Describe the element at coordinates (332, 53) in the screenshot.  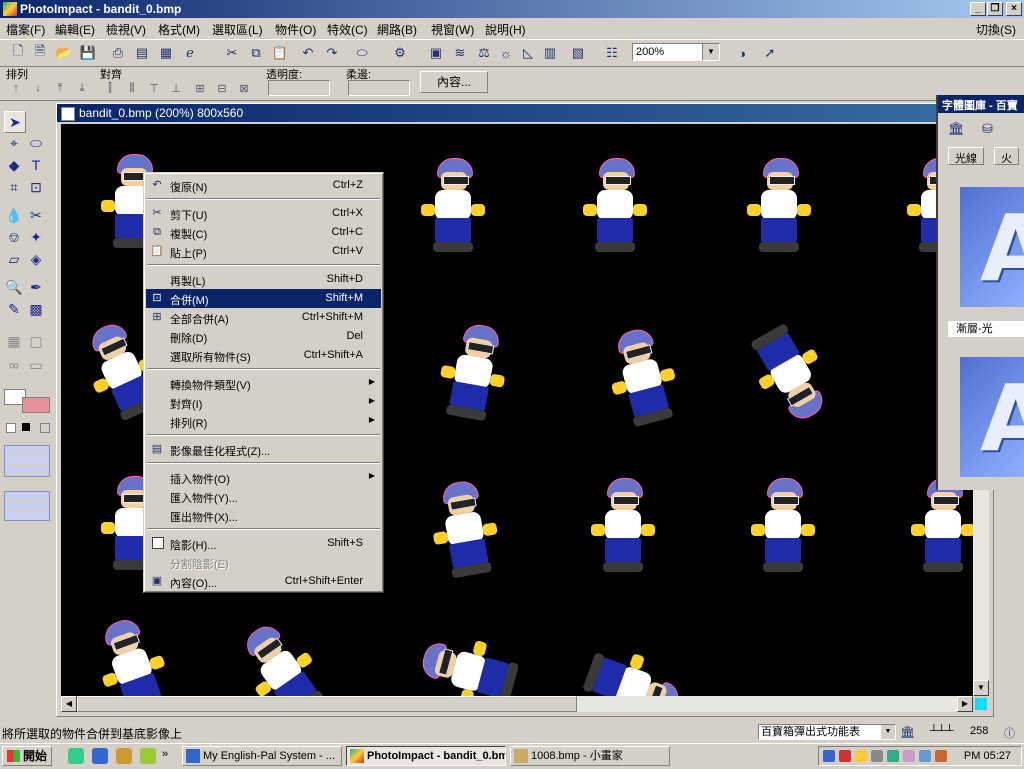
I see `redo-icon: ↷` at that location.